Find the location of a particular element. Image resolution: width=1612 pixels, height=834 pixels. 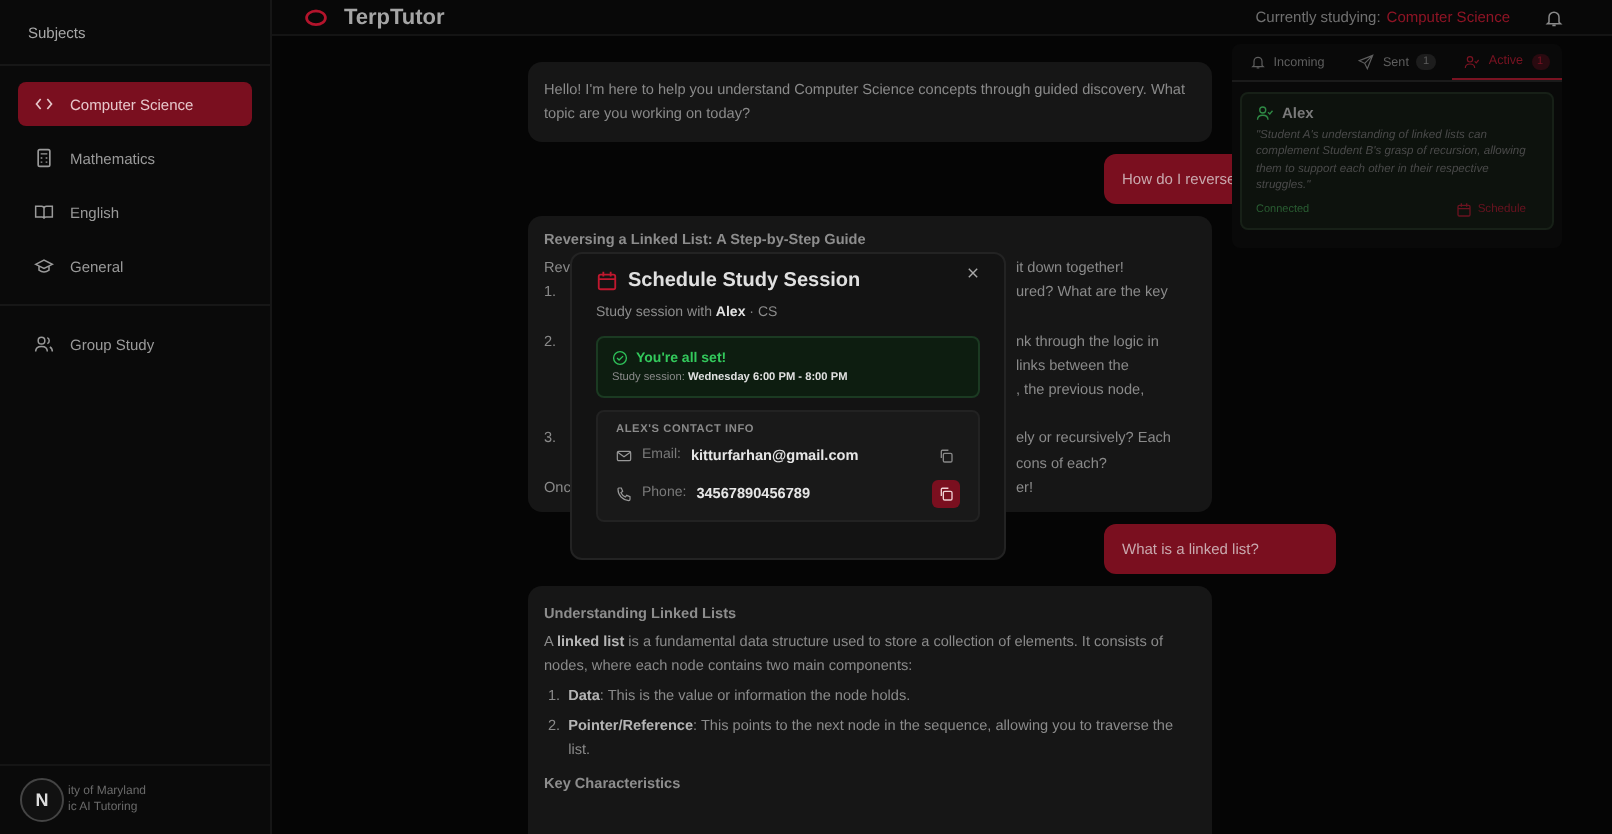

copy-button is located at coordinates (946, 493).